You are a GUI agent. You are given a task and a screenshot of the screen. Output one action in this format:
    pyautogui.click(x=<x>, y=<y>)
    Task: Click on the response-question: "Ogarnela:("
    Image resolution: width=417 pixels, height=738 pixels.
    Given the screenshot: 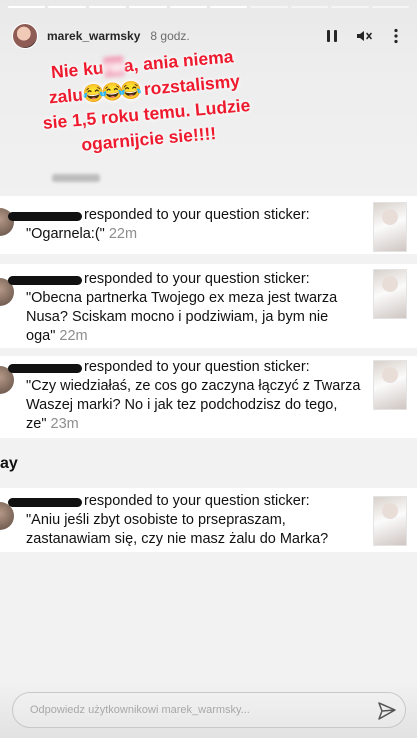 What is the action you would take?
    pyautogui.click(x=65, y=234)
    